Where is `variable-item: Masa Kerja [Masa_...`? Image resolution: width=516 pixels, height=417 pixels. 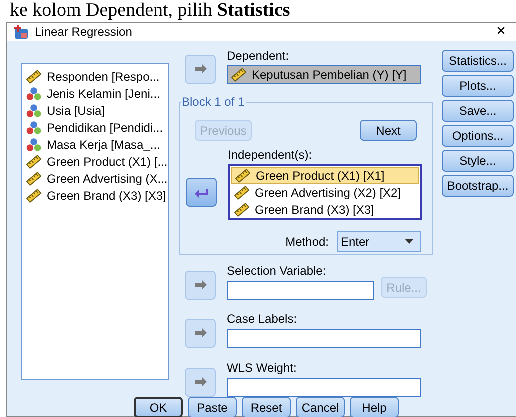 variable-item: Masa Kerja [Masa_... is located at coordinates (103, 145).